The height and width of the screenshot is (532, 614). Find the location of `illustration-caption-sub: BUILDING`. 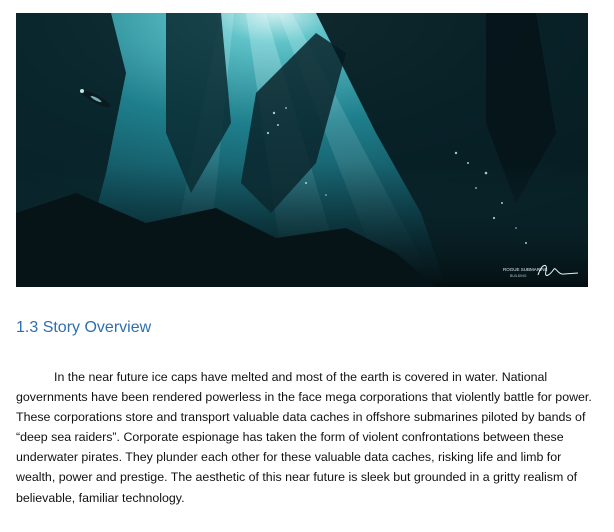

illustration-caption-sub: BUILDING is located at coordinates (518, 276).